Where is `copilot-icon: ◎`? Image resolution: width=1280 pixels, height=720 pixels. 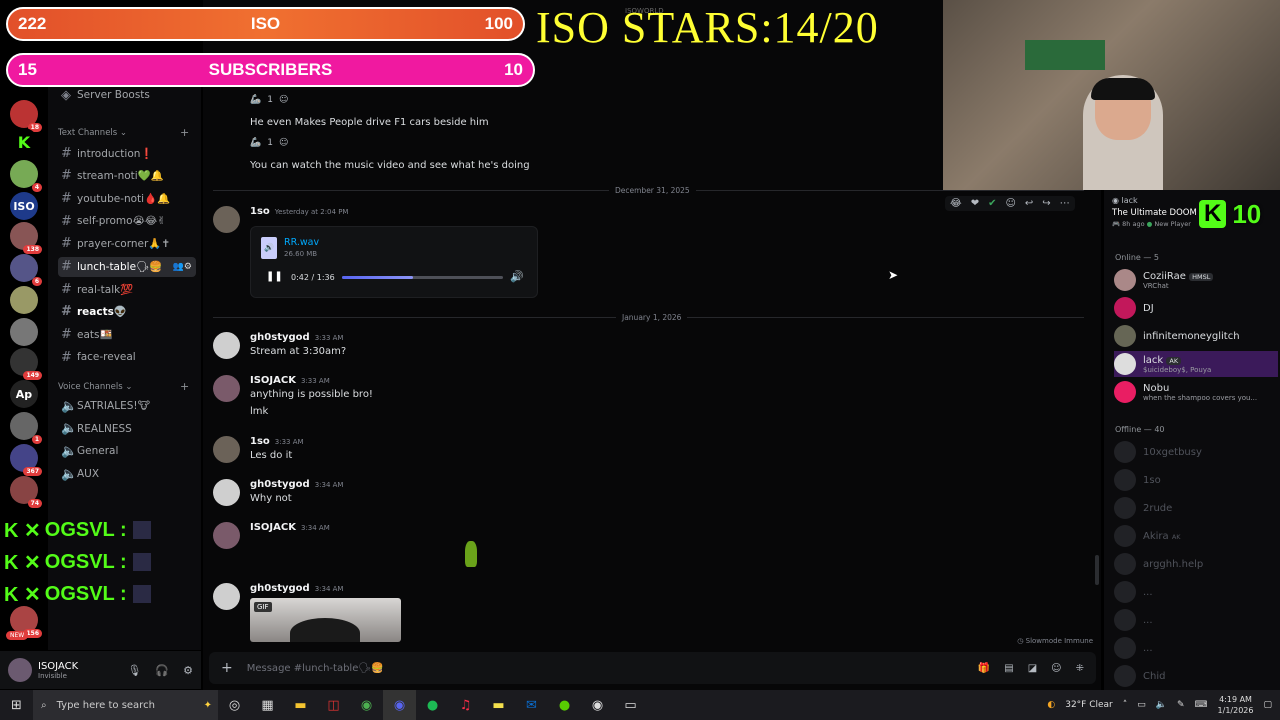
copilot-icon: ◎ is located at coordinates (234, 705).